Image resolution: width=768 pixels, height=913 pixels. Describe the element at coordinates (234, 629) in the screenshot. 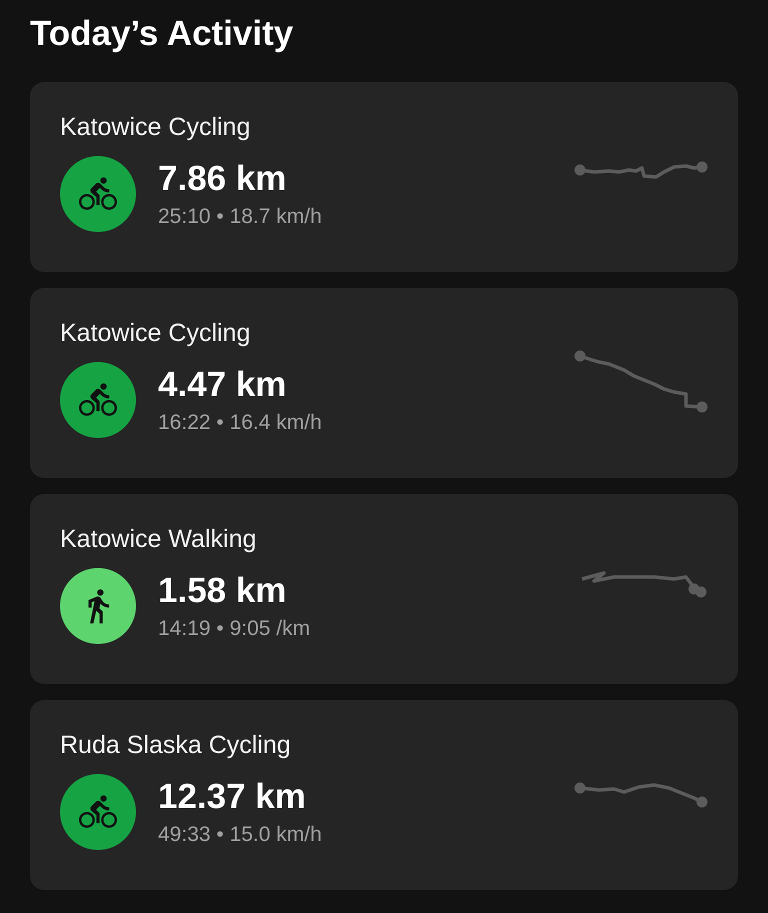

I see `activity-details: 14:19 • 9:05 /km` at that location.